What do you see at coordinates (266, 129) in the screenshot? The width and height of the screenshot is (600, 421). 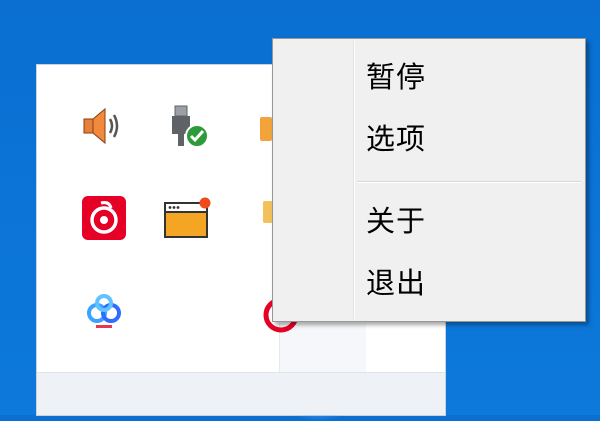 I see `partial-tray-icon` at bounding box center [266, 129].